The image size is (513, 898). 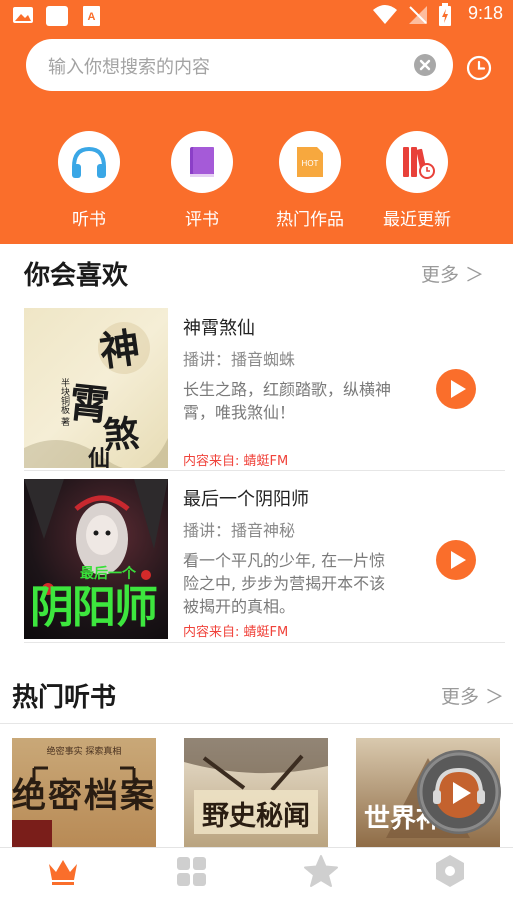 What do you see at coordinates (23, 15) in the screenshot?
I see `gallery-notification-icon` at bounding box center [23, 15].